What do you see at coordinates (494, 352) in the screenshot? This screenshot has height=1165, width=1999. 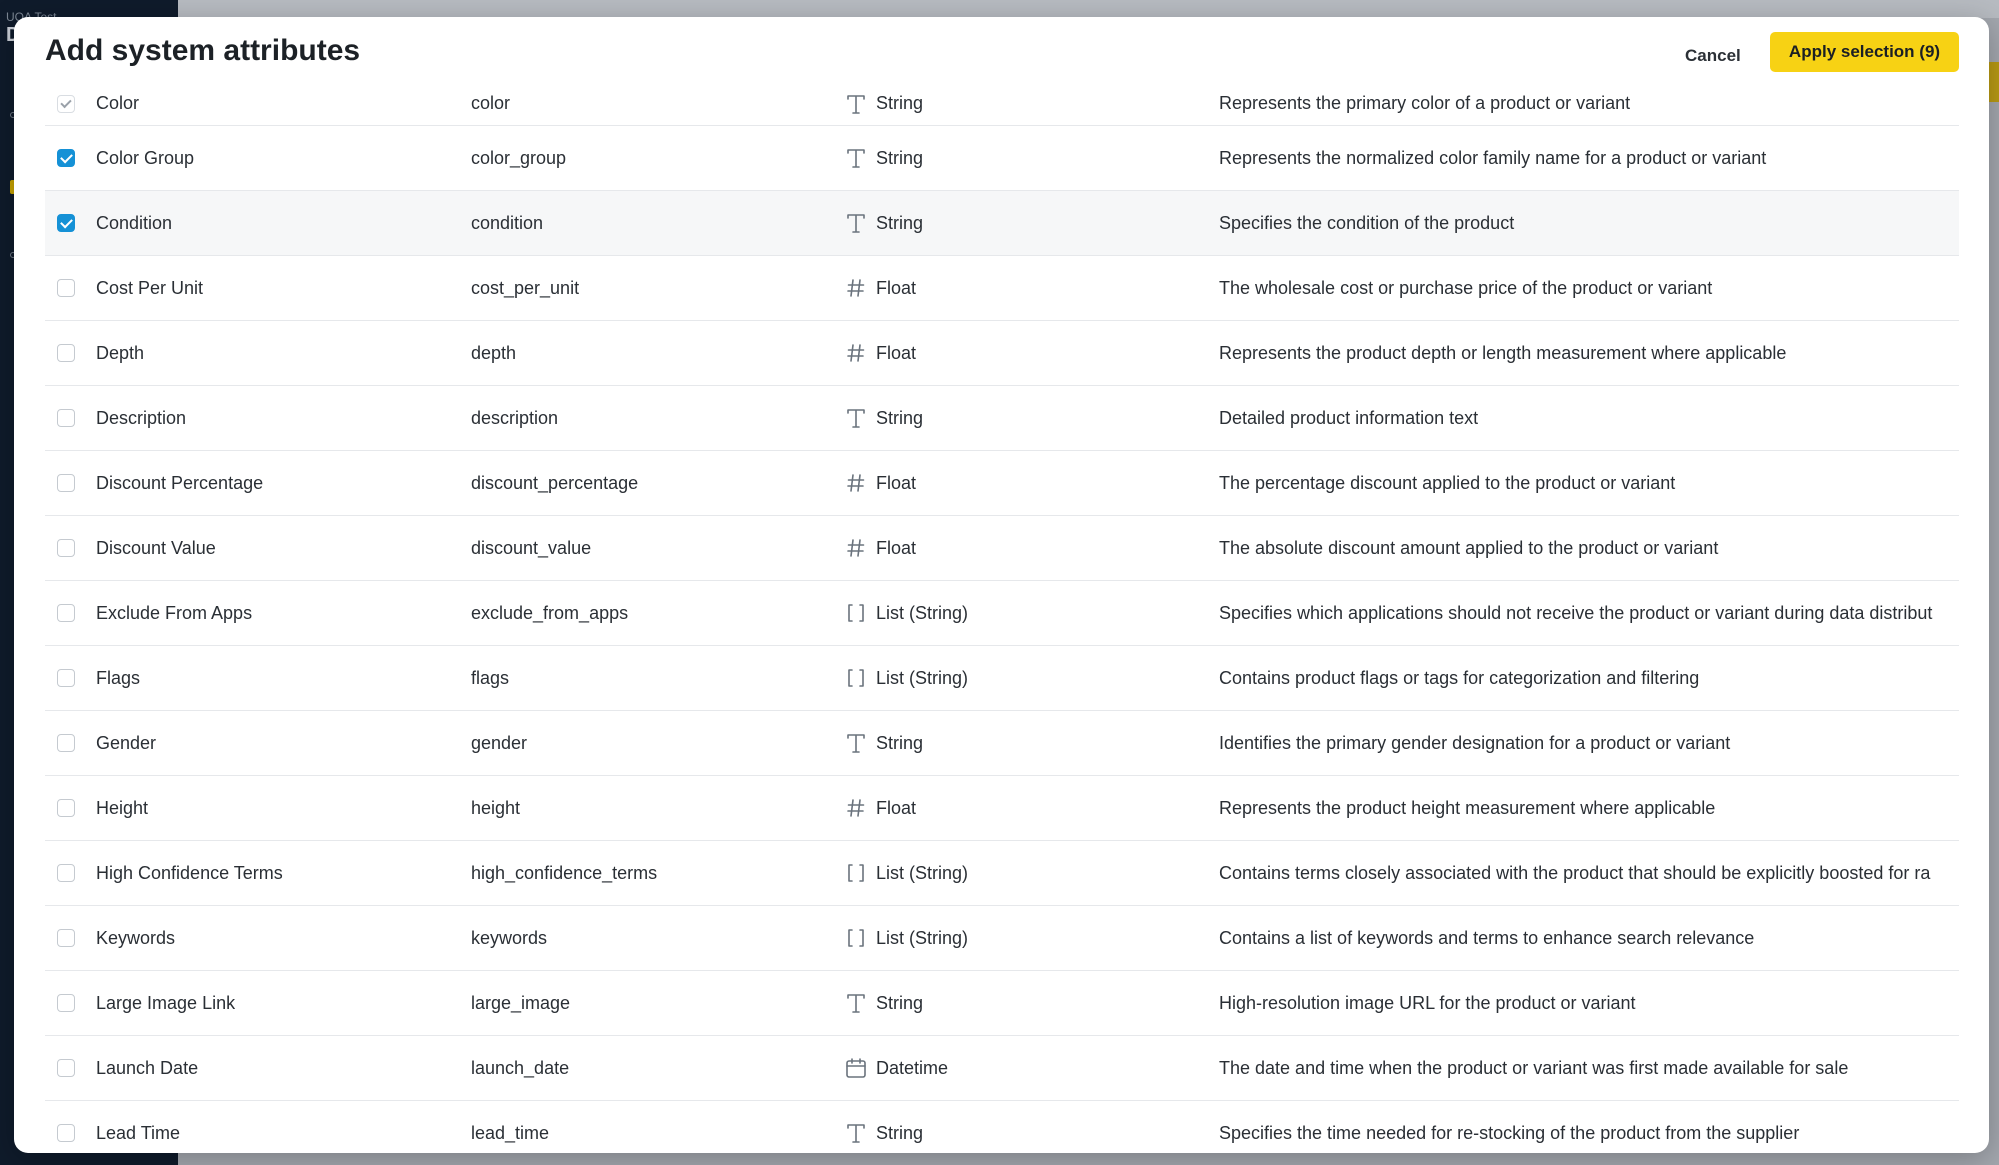 I see `attribute-key: depth` at bounding box center [494, 352].